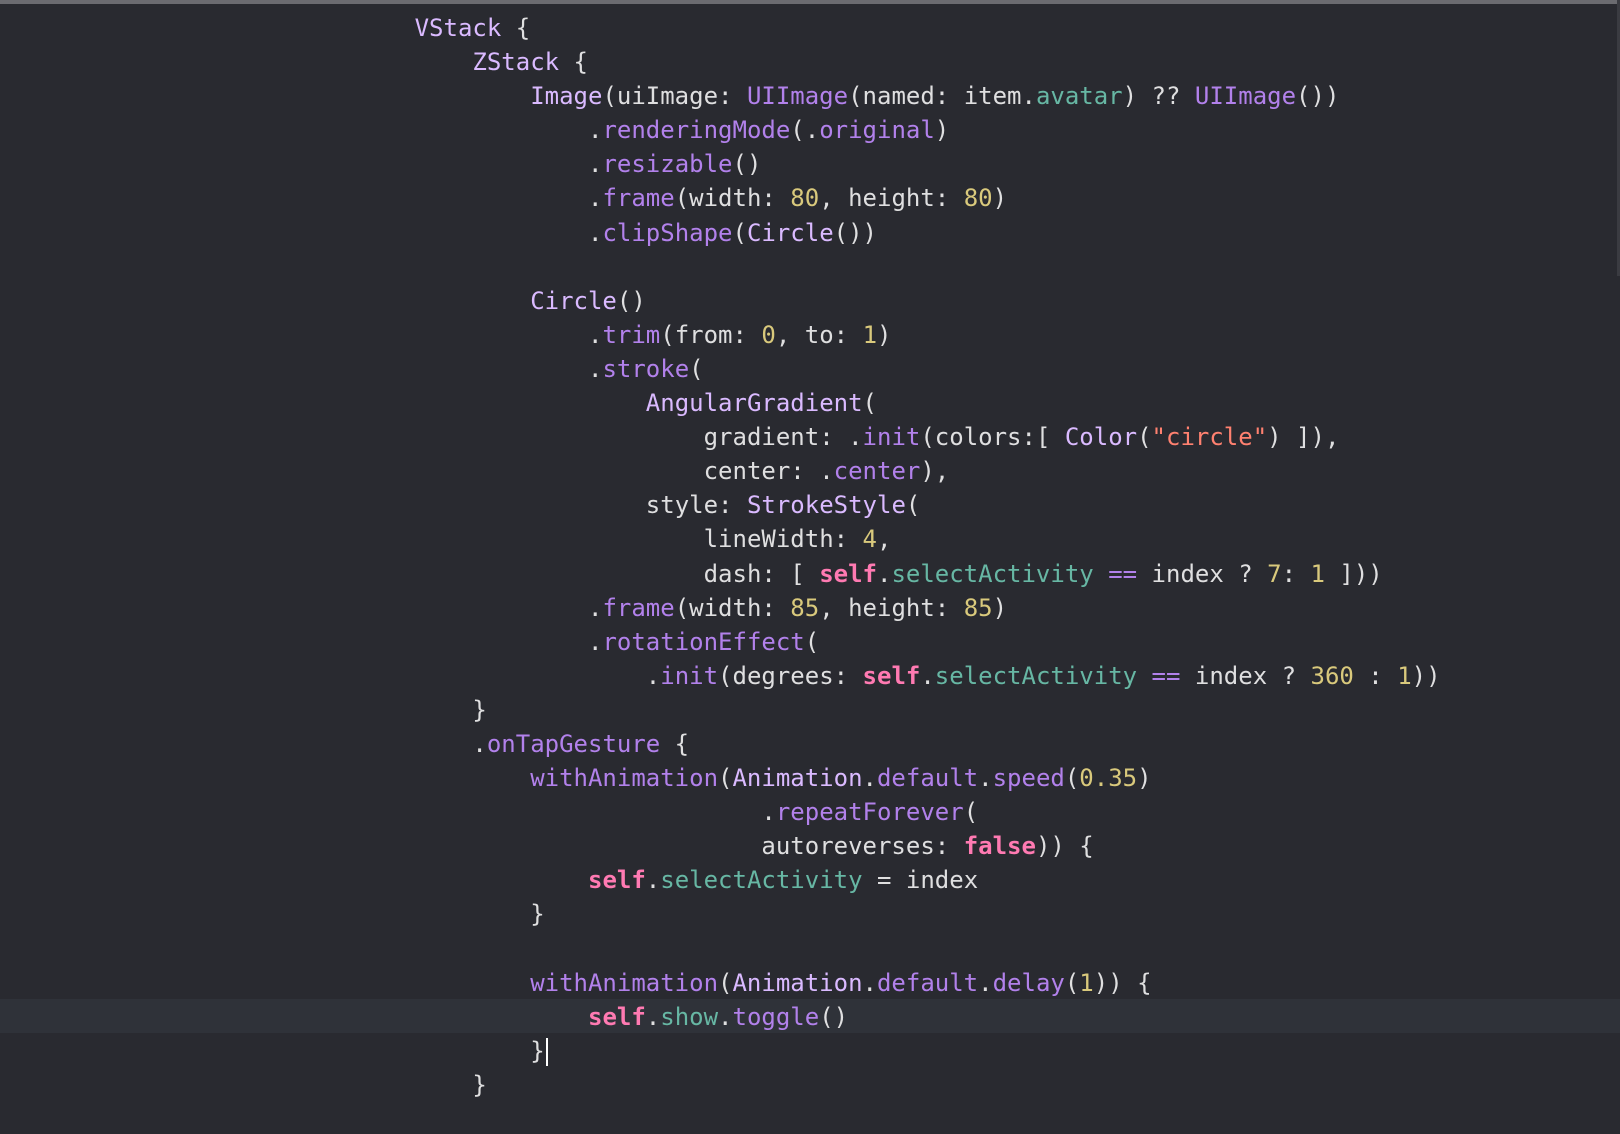  Describe the element at coordinates (667, 232) in the screenshot. I see `code-token: clipShape` at that location.